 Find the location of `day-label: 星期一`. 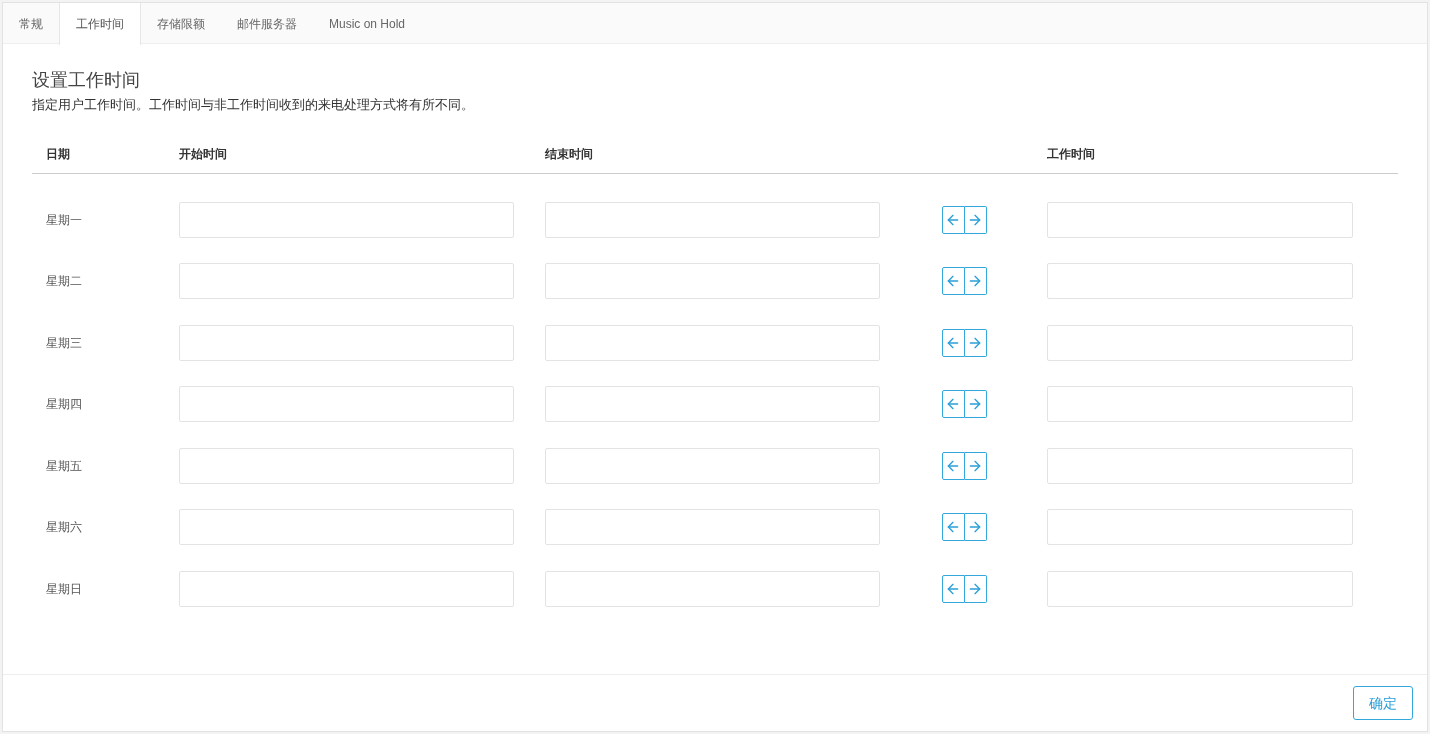

day-label: 星期一 is located at coordinates (64, 220).